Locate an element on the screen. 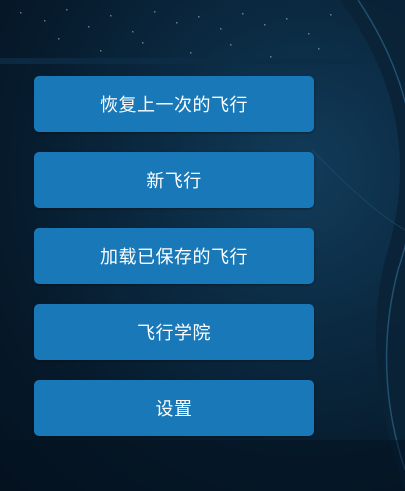 This screenshot has width=405, height=491. settings-button: 设置 is located at coordinates (174, 408).